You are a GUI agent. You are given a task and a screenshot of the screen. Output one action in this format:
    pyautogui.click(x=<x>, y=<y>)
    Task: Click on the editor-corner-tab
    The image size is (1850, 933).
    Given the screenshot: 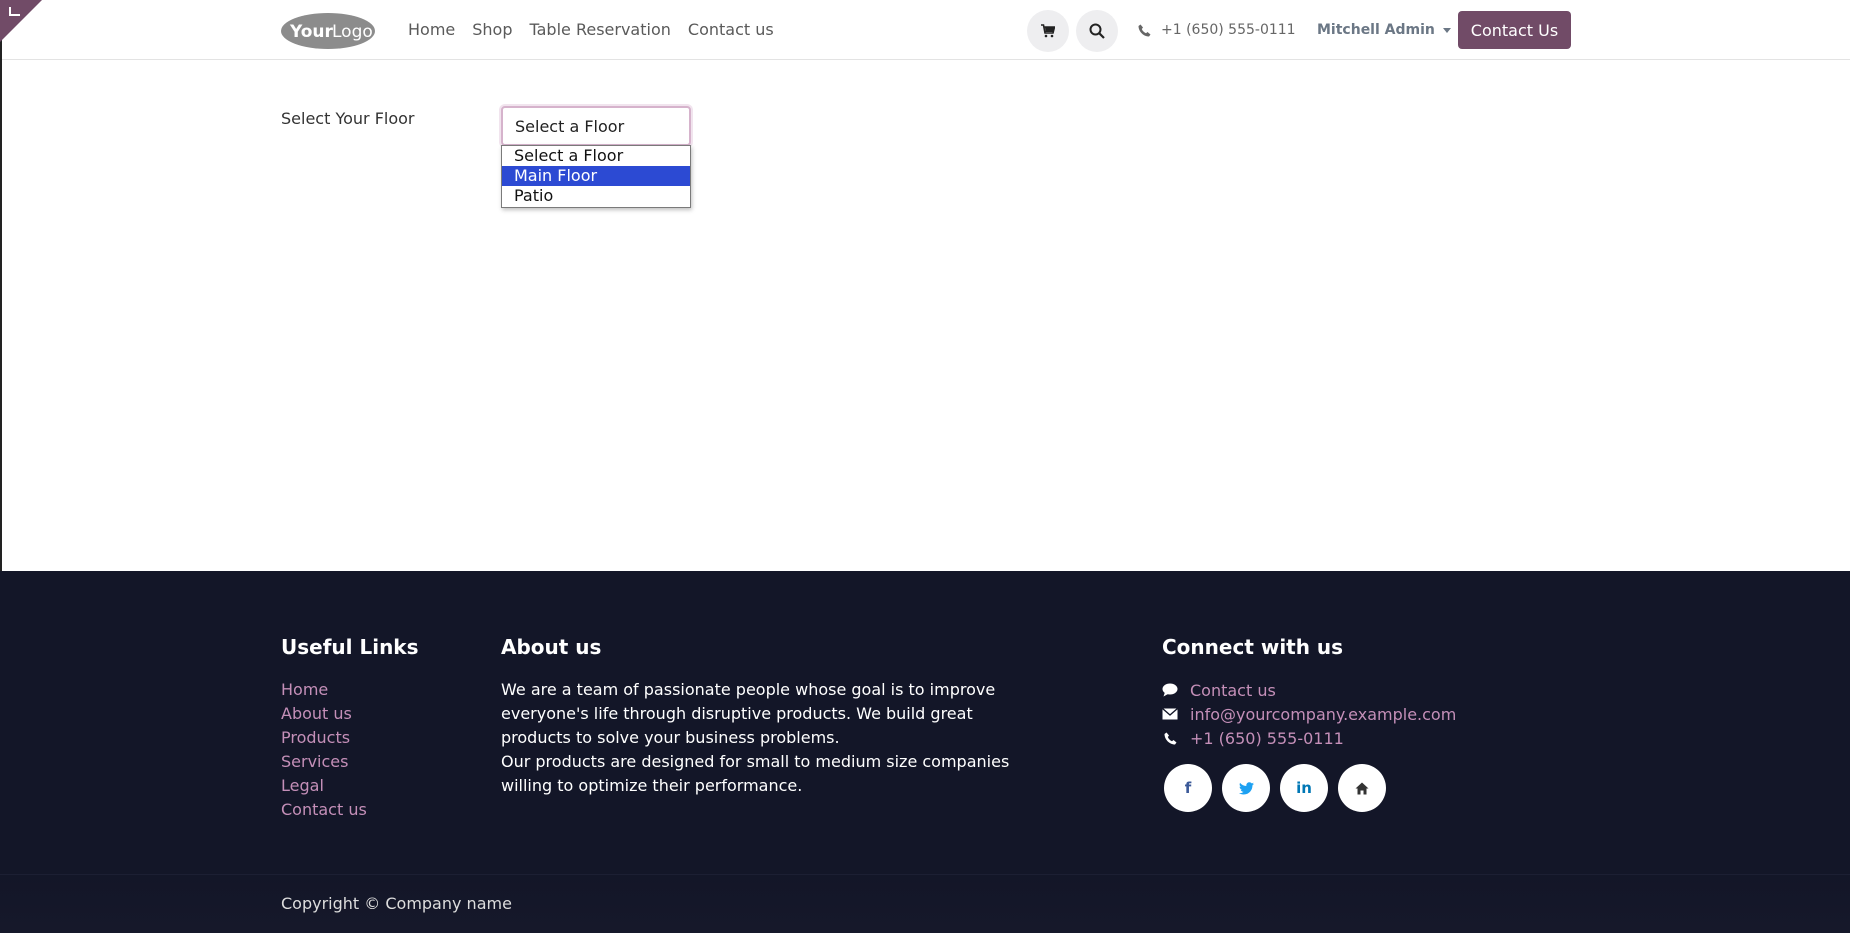 What is the action you would take?
    pyautogui.click(x=21, y=21)
    